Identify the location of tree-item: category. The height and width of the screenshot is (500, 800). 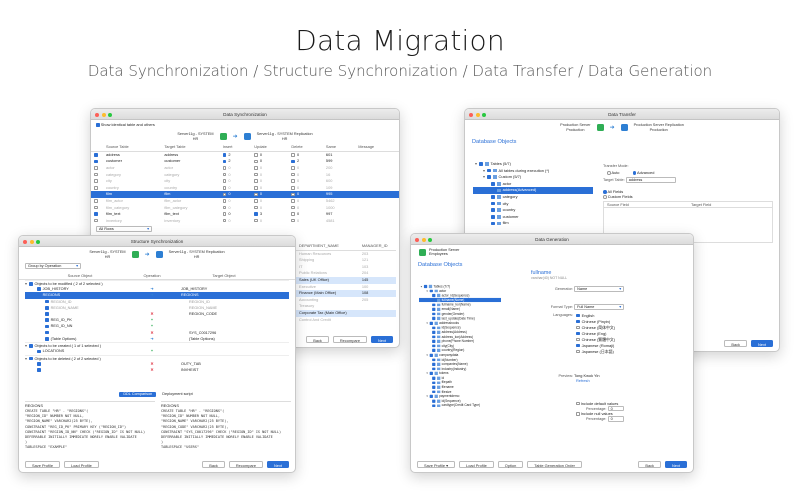
(533, 197).